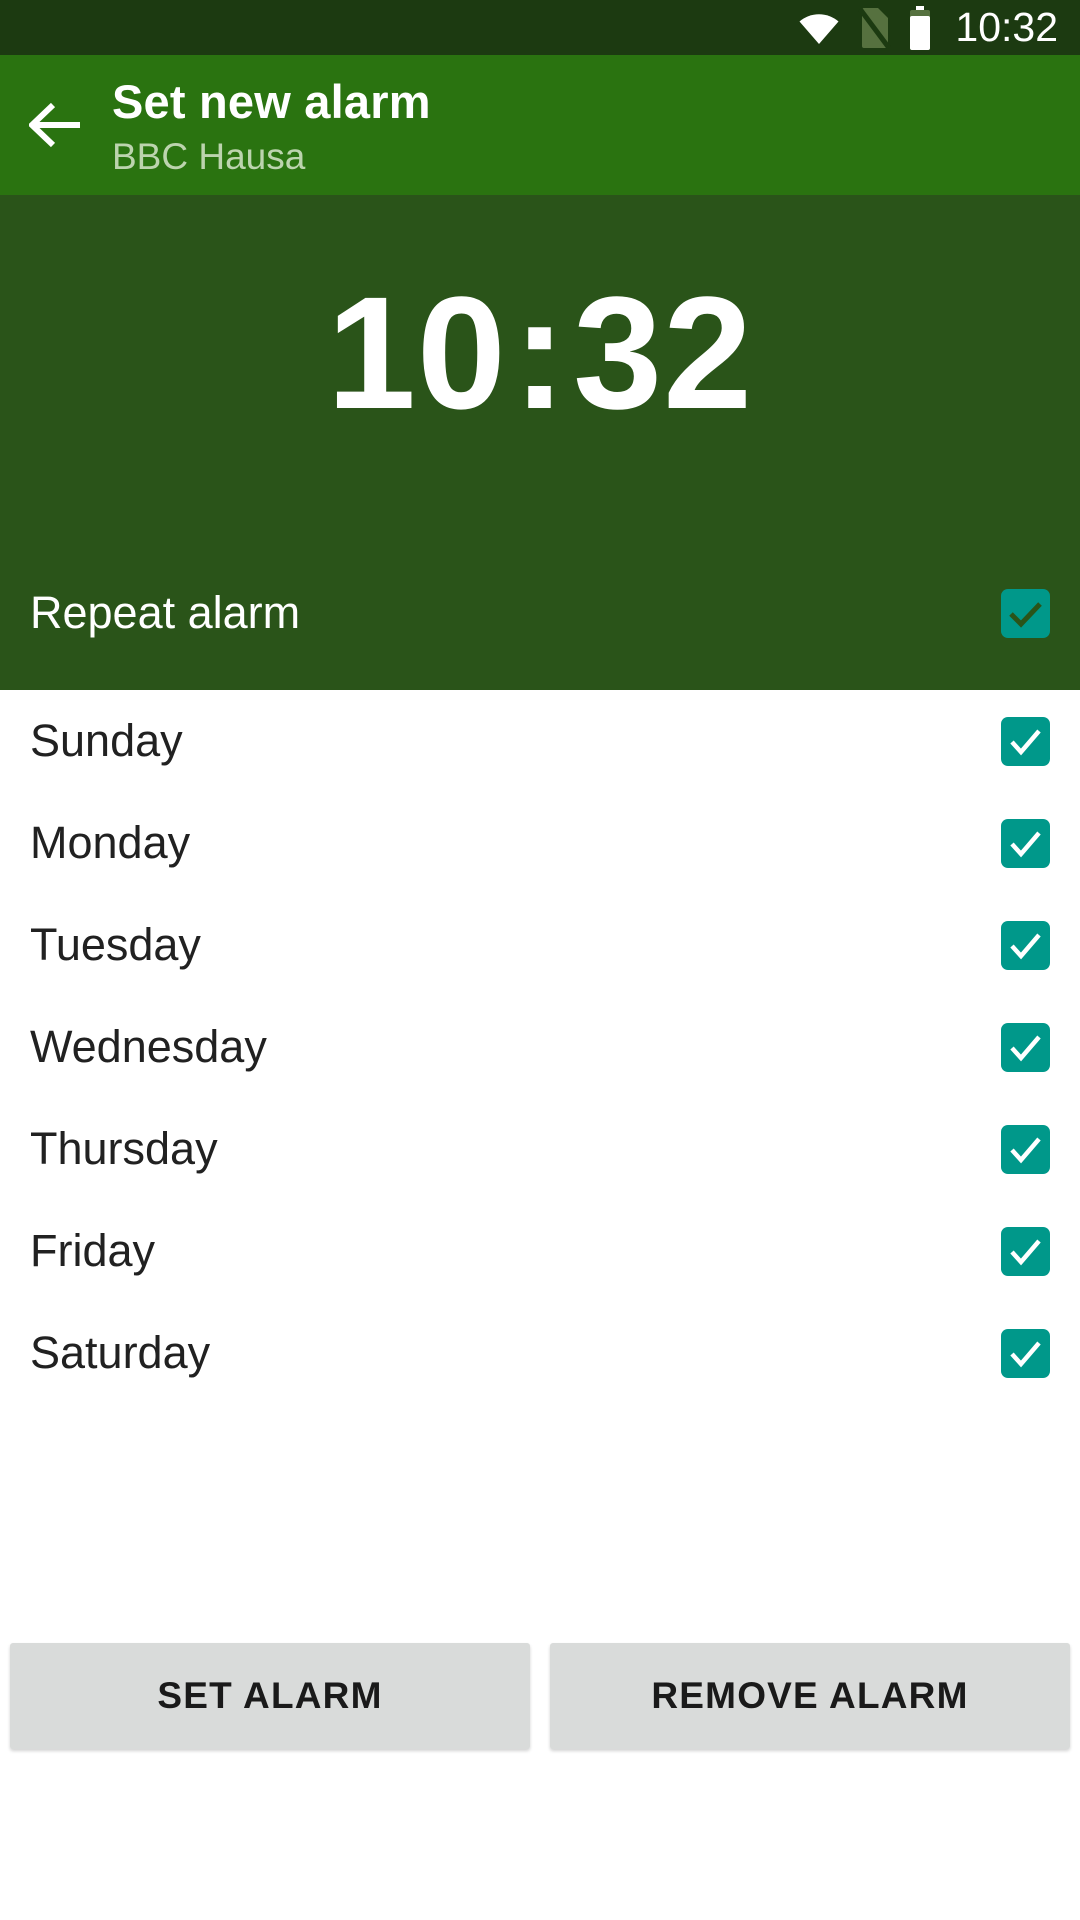 The height and width of the screenshot is (1920, 1080). What do you see at coordinates (115, 944) in the screenshot?
I see `day-label: Tuesday` at bounding box center [115, 944].